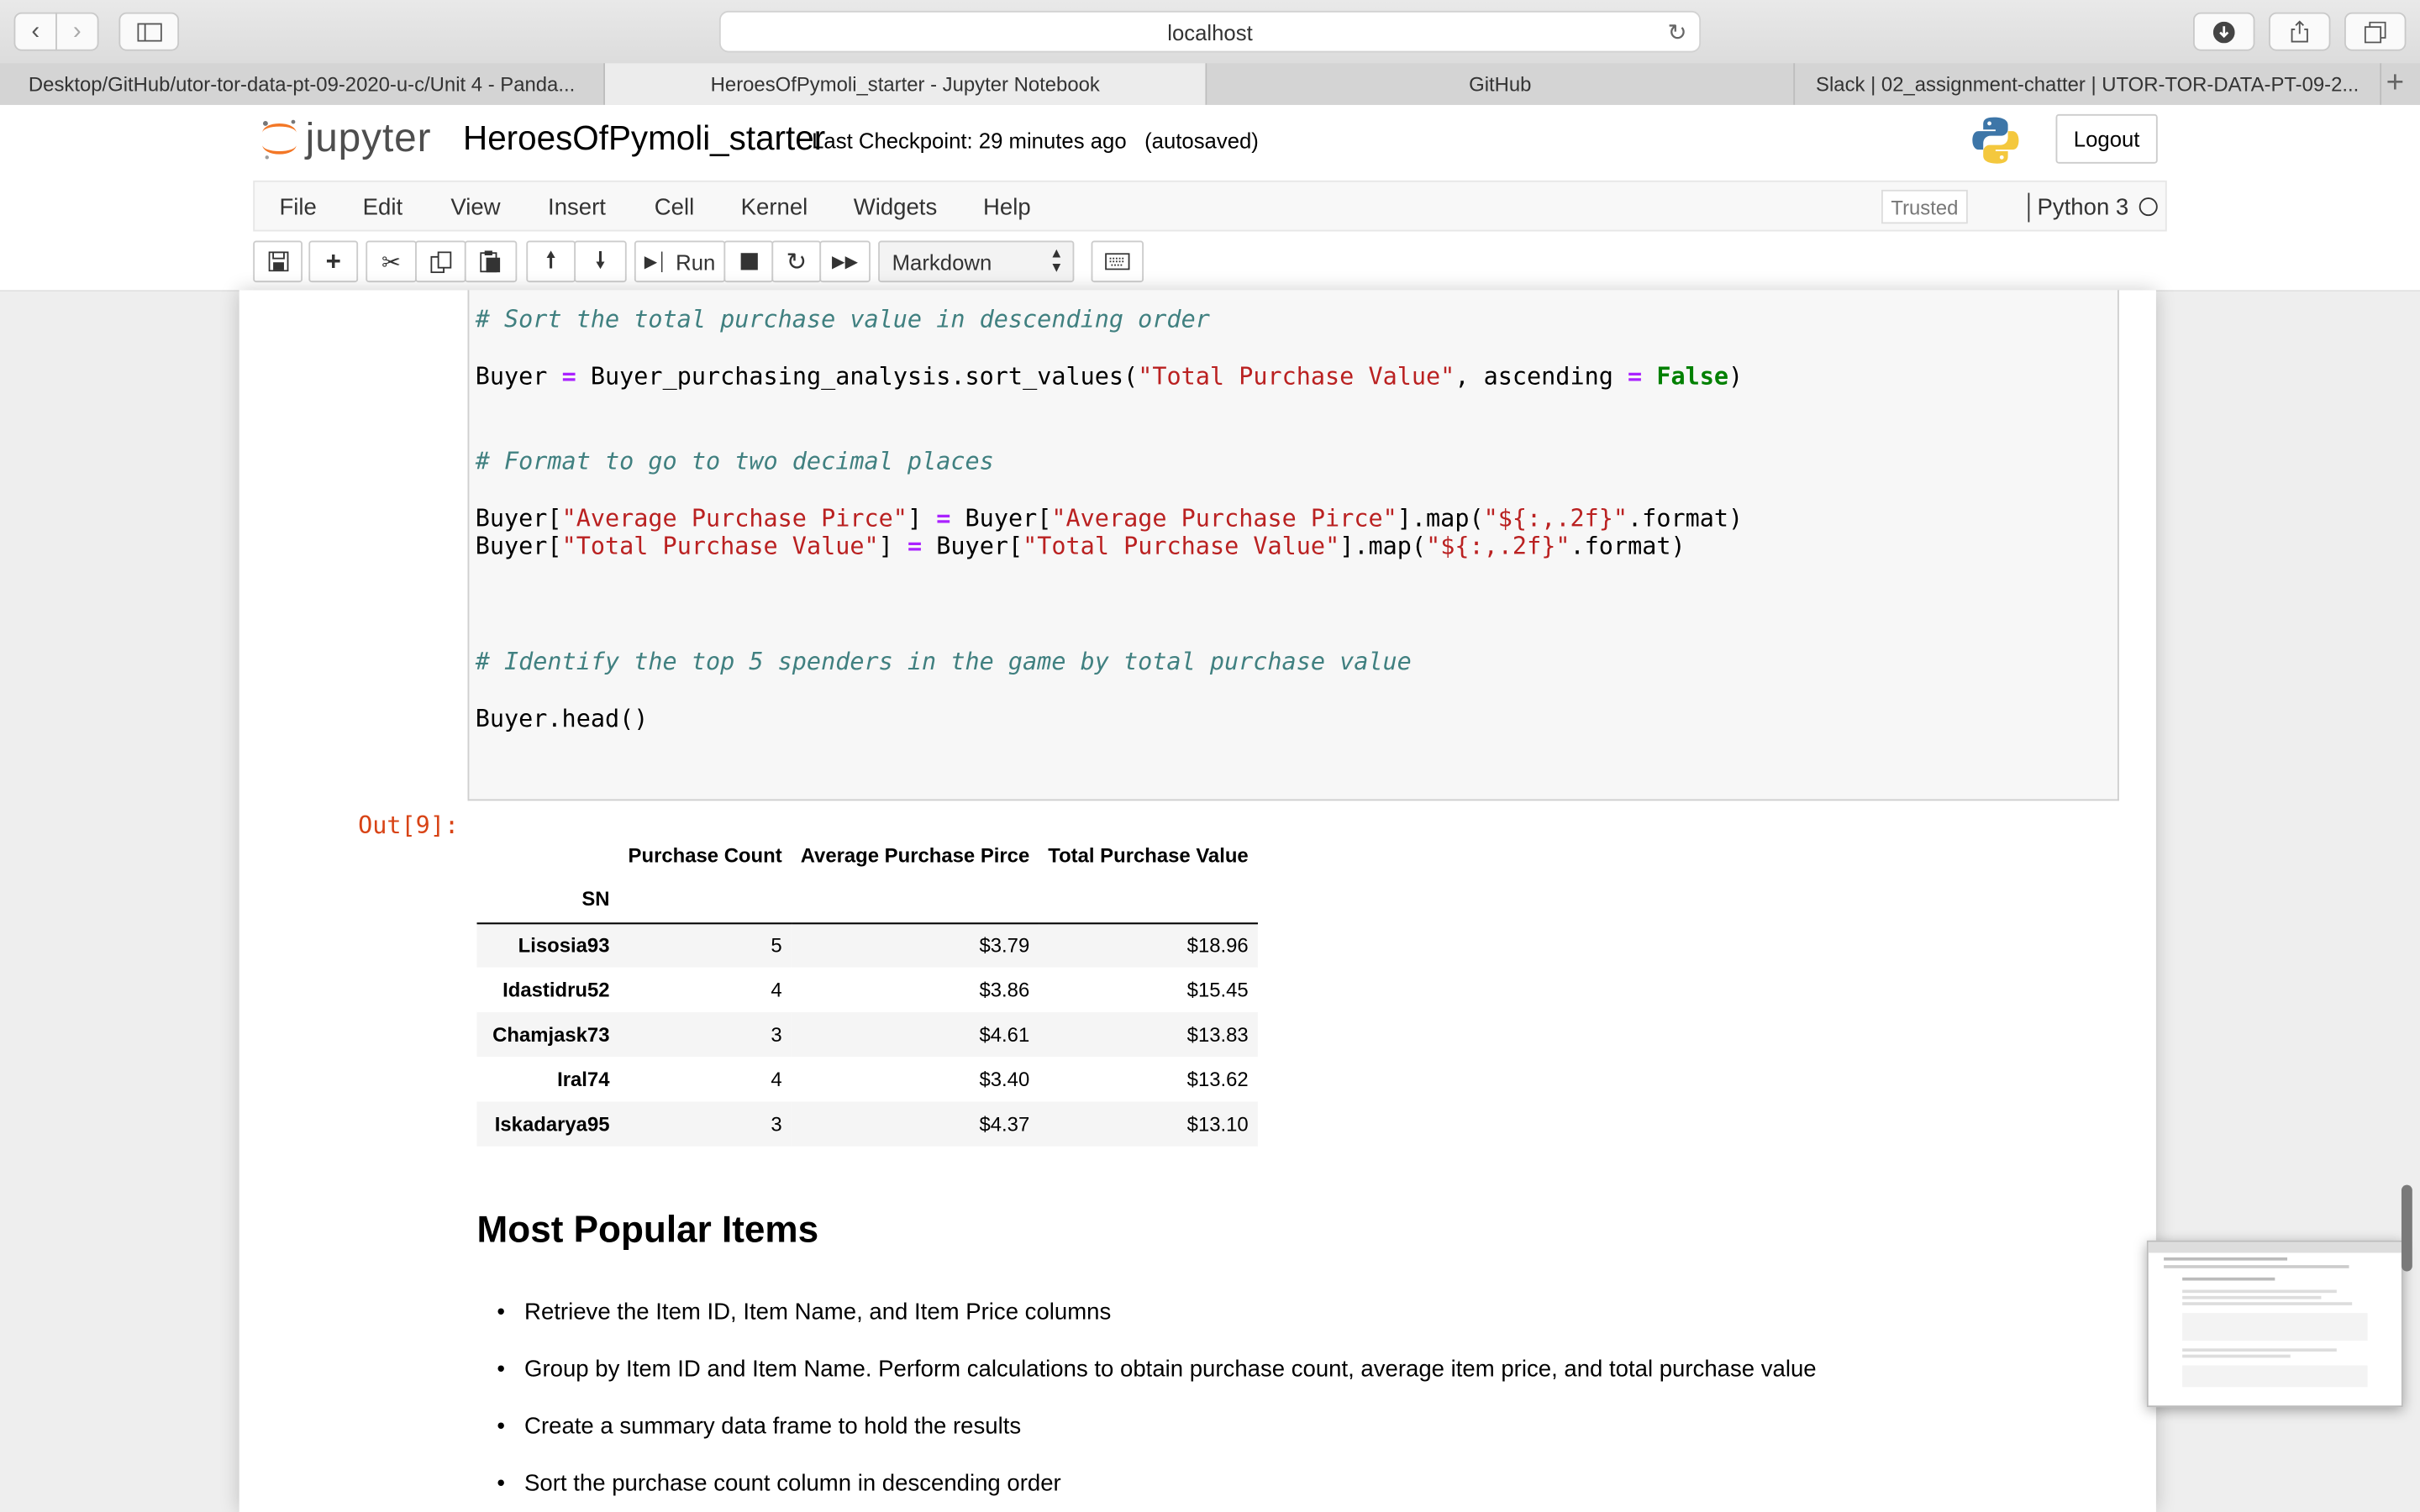  Describe the element at coordinates (77, 31) in the screenshot. I see `forward-button: ›` at that location.